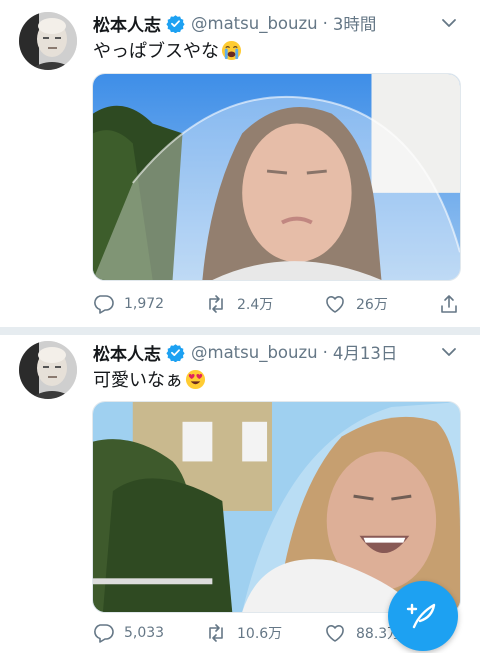 The height and width of the screenshot is (653, 480). What do you see at coordinates (276, 304) in the screenshot?
I see `tweet-actions: 1,972 2.4万 26万` at bounding box center [276, 304].